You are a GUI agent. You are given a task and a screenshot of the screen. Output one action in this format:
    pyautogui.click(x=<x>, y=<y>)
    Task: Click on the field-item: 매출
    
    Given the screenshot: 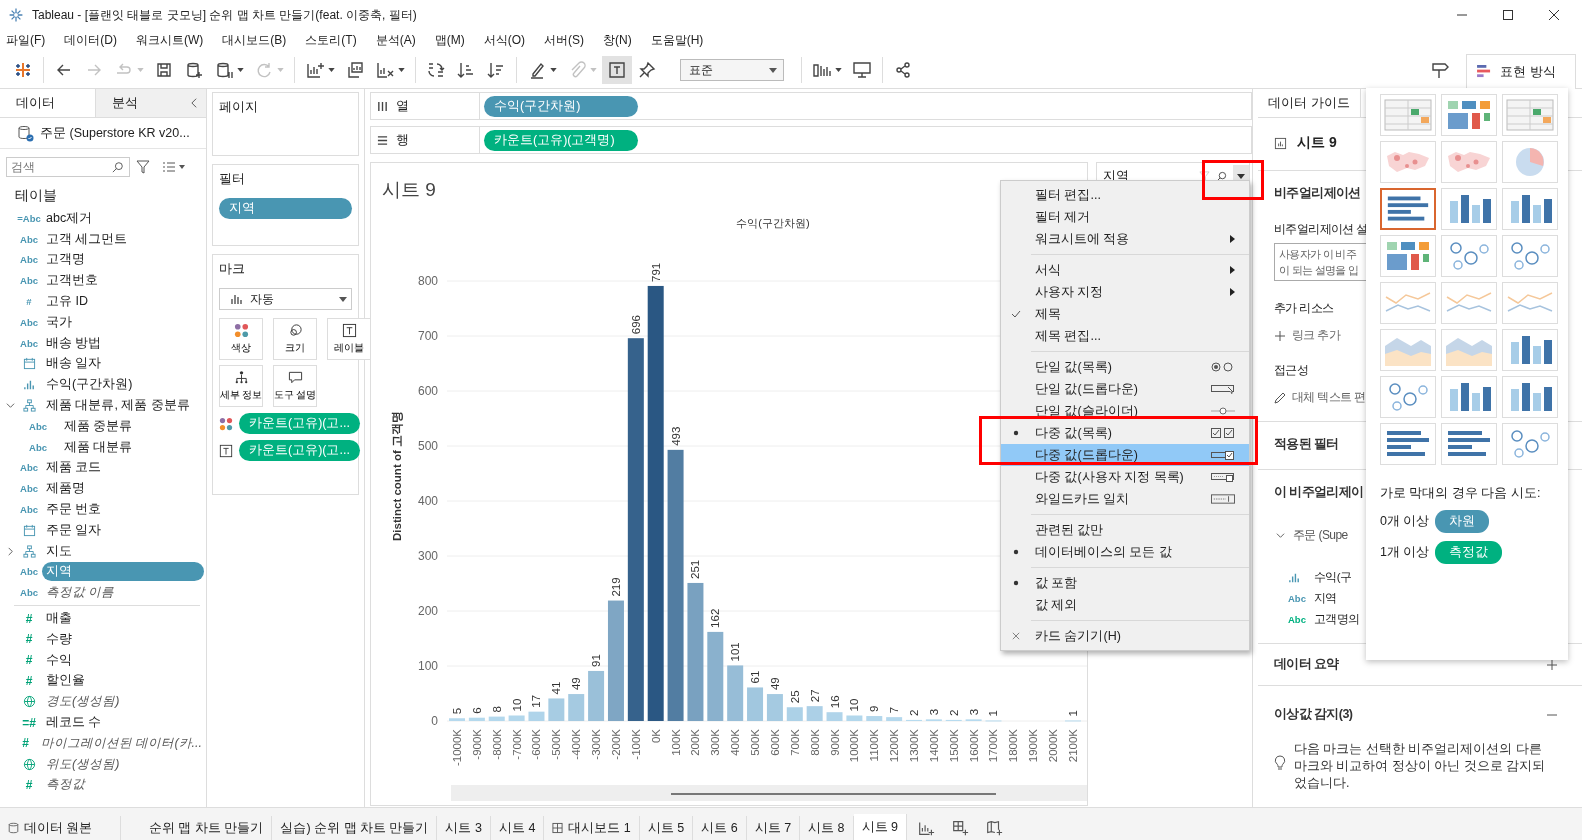 What is the action you would take?
    pyautogui.click(x=59, y=619)
    